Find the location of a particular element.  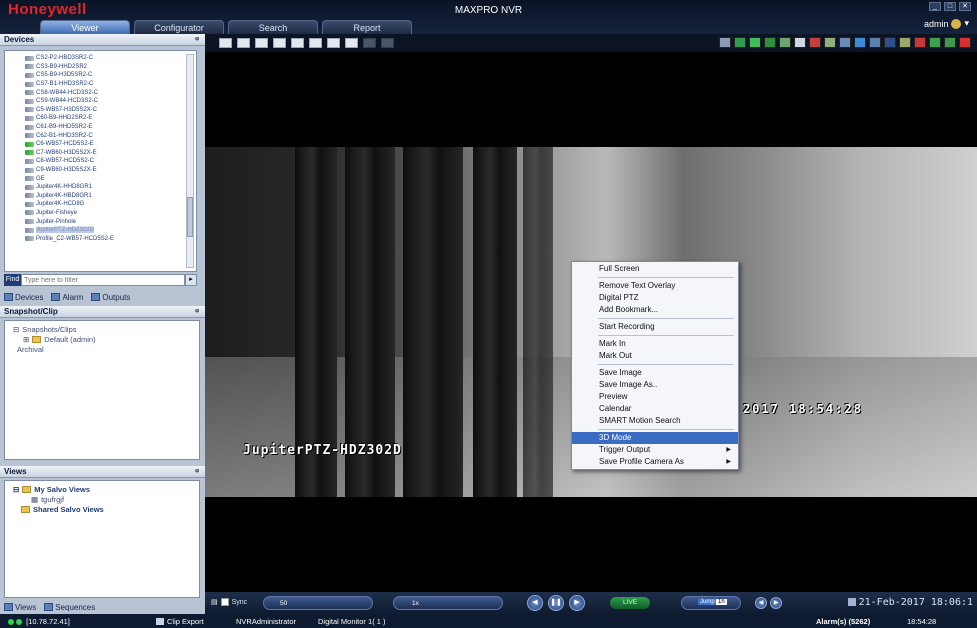

menu-item-smart-motion-search: SMART Motion Search is located at coordinates (655, 421).